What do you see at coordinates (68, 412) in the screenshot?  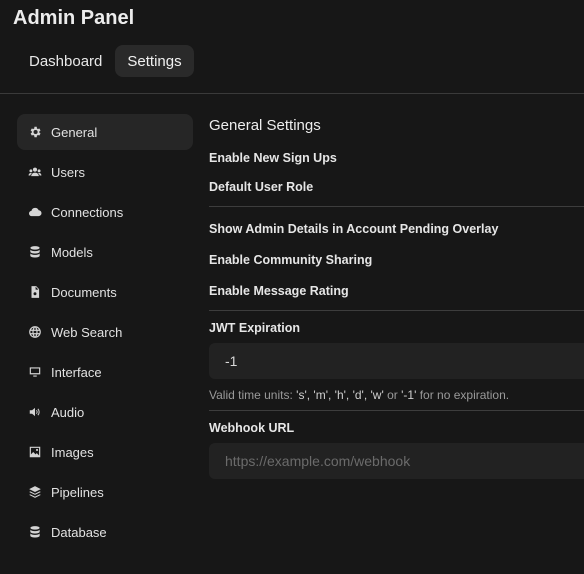 I see `sidebar-item-label: Audio` at bounding box center [68, 412].